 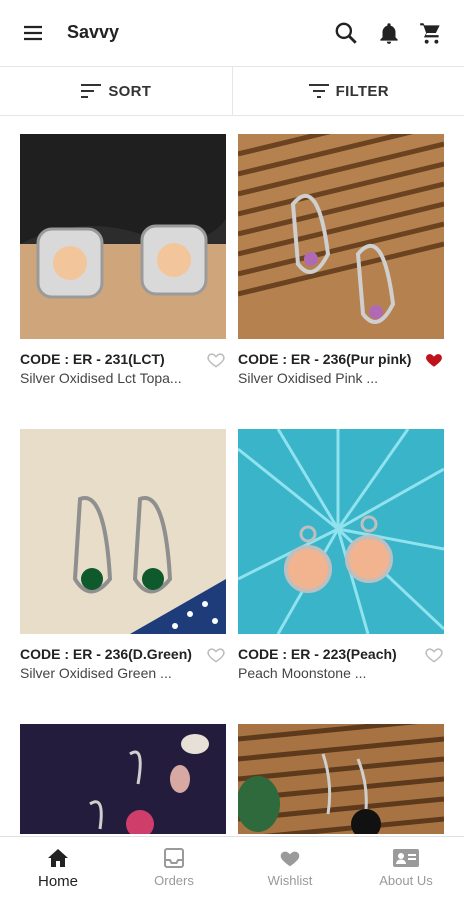 What do you see at coordinates (431, 33) in the screenshot?
I see `cart-icon` at bounding box center [431, 33].